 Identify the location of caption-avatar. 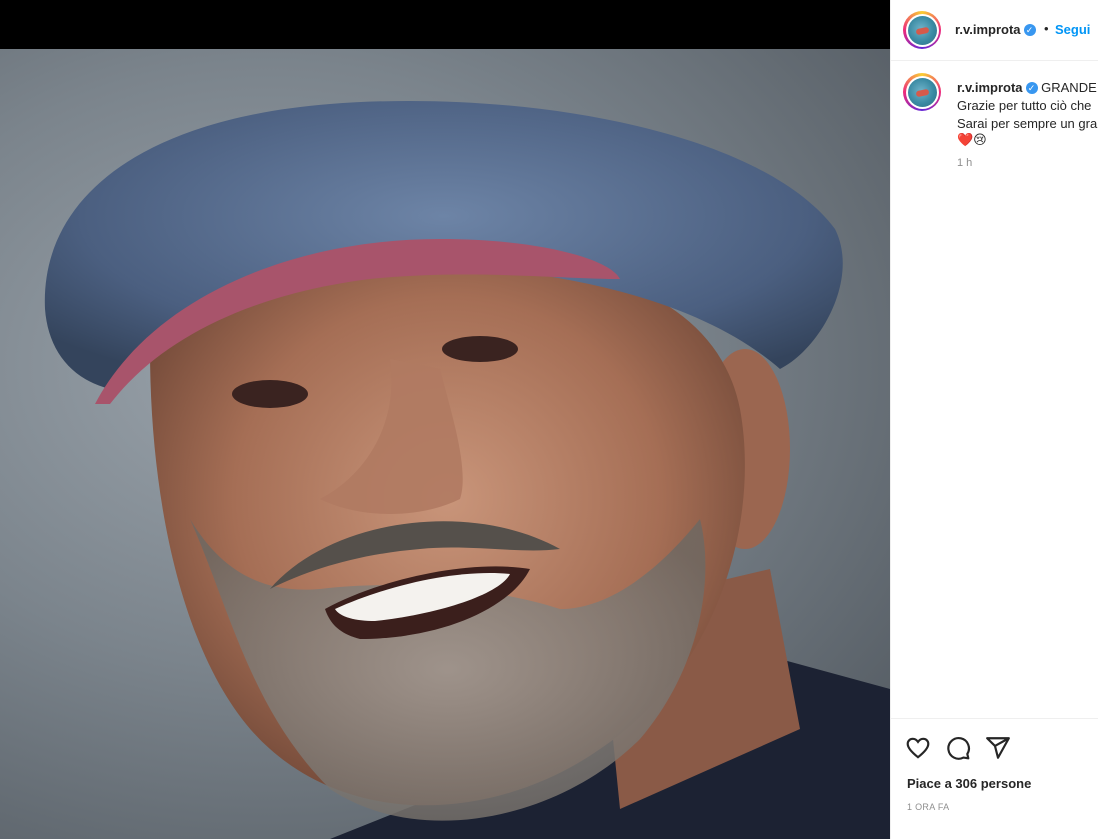
(922, 92).